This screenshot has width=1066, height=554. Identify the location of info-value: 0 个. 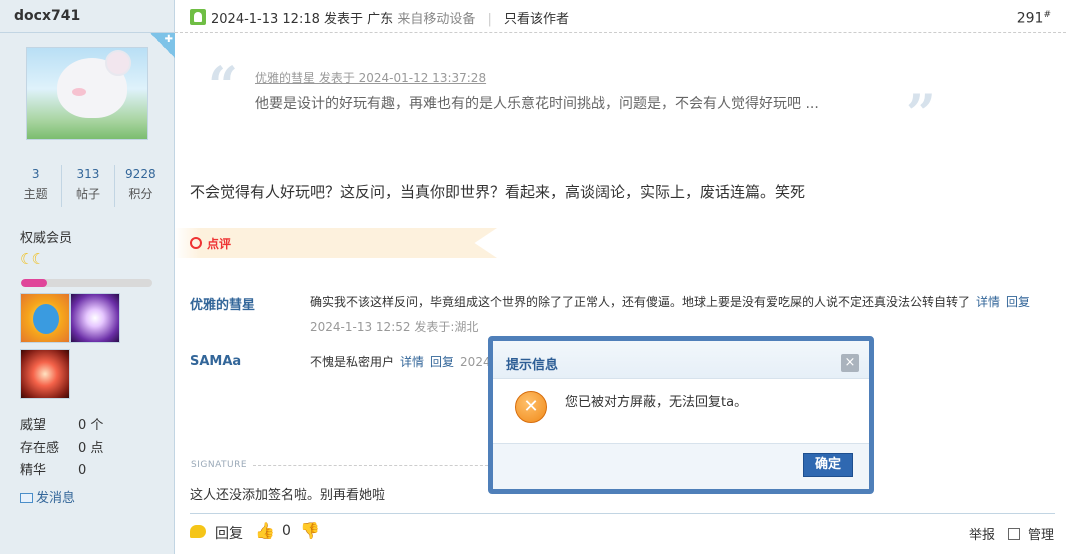
(91, 425).